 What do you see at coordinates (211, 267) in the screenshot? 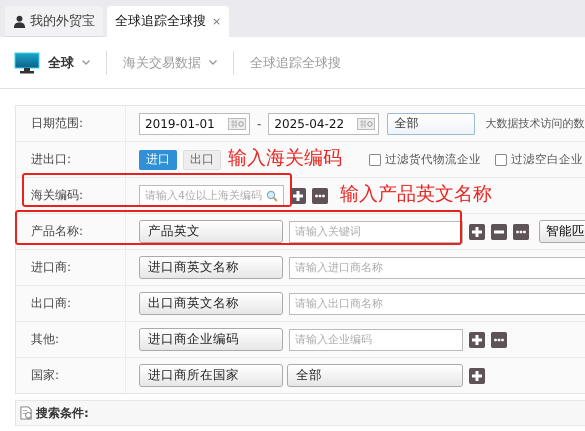
I see `field-selector: 进口商英文名称` at bounding box center [211, 267].